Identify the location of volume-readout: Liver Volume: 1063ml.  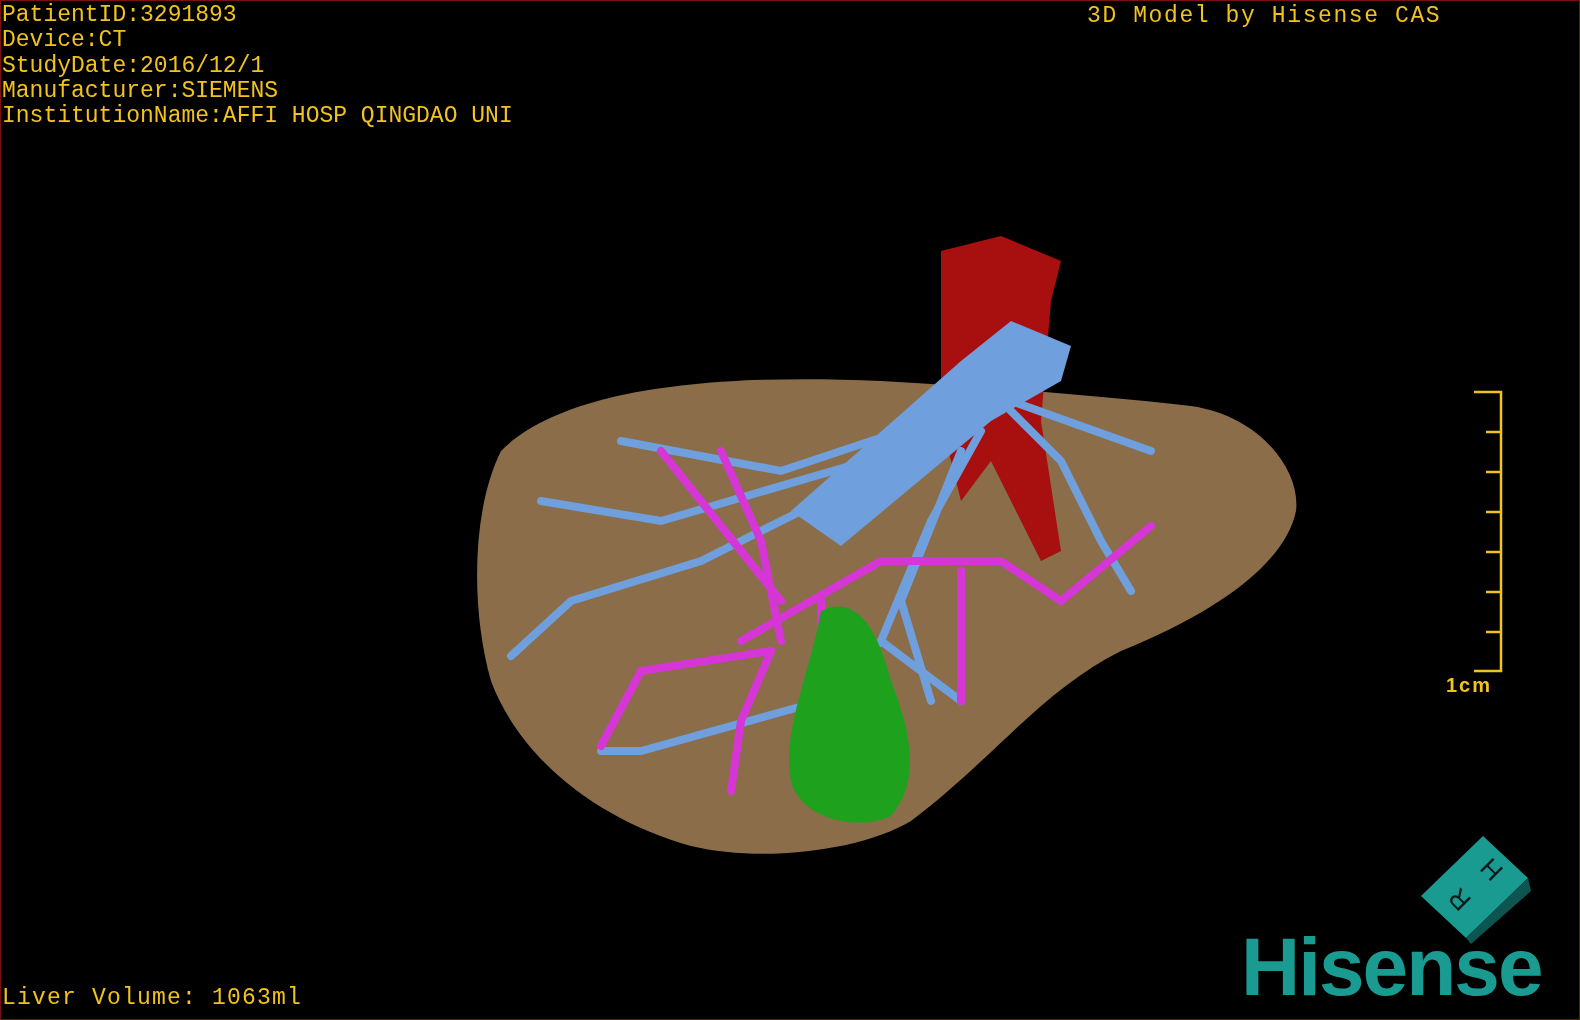
(152, 999).